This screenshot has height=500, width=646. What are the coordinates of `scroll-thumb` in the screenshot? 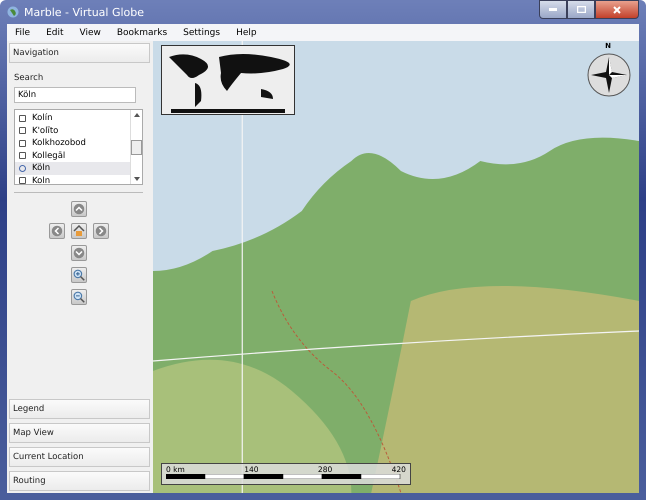 It's located at (136, 147).